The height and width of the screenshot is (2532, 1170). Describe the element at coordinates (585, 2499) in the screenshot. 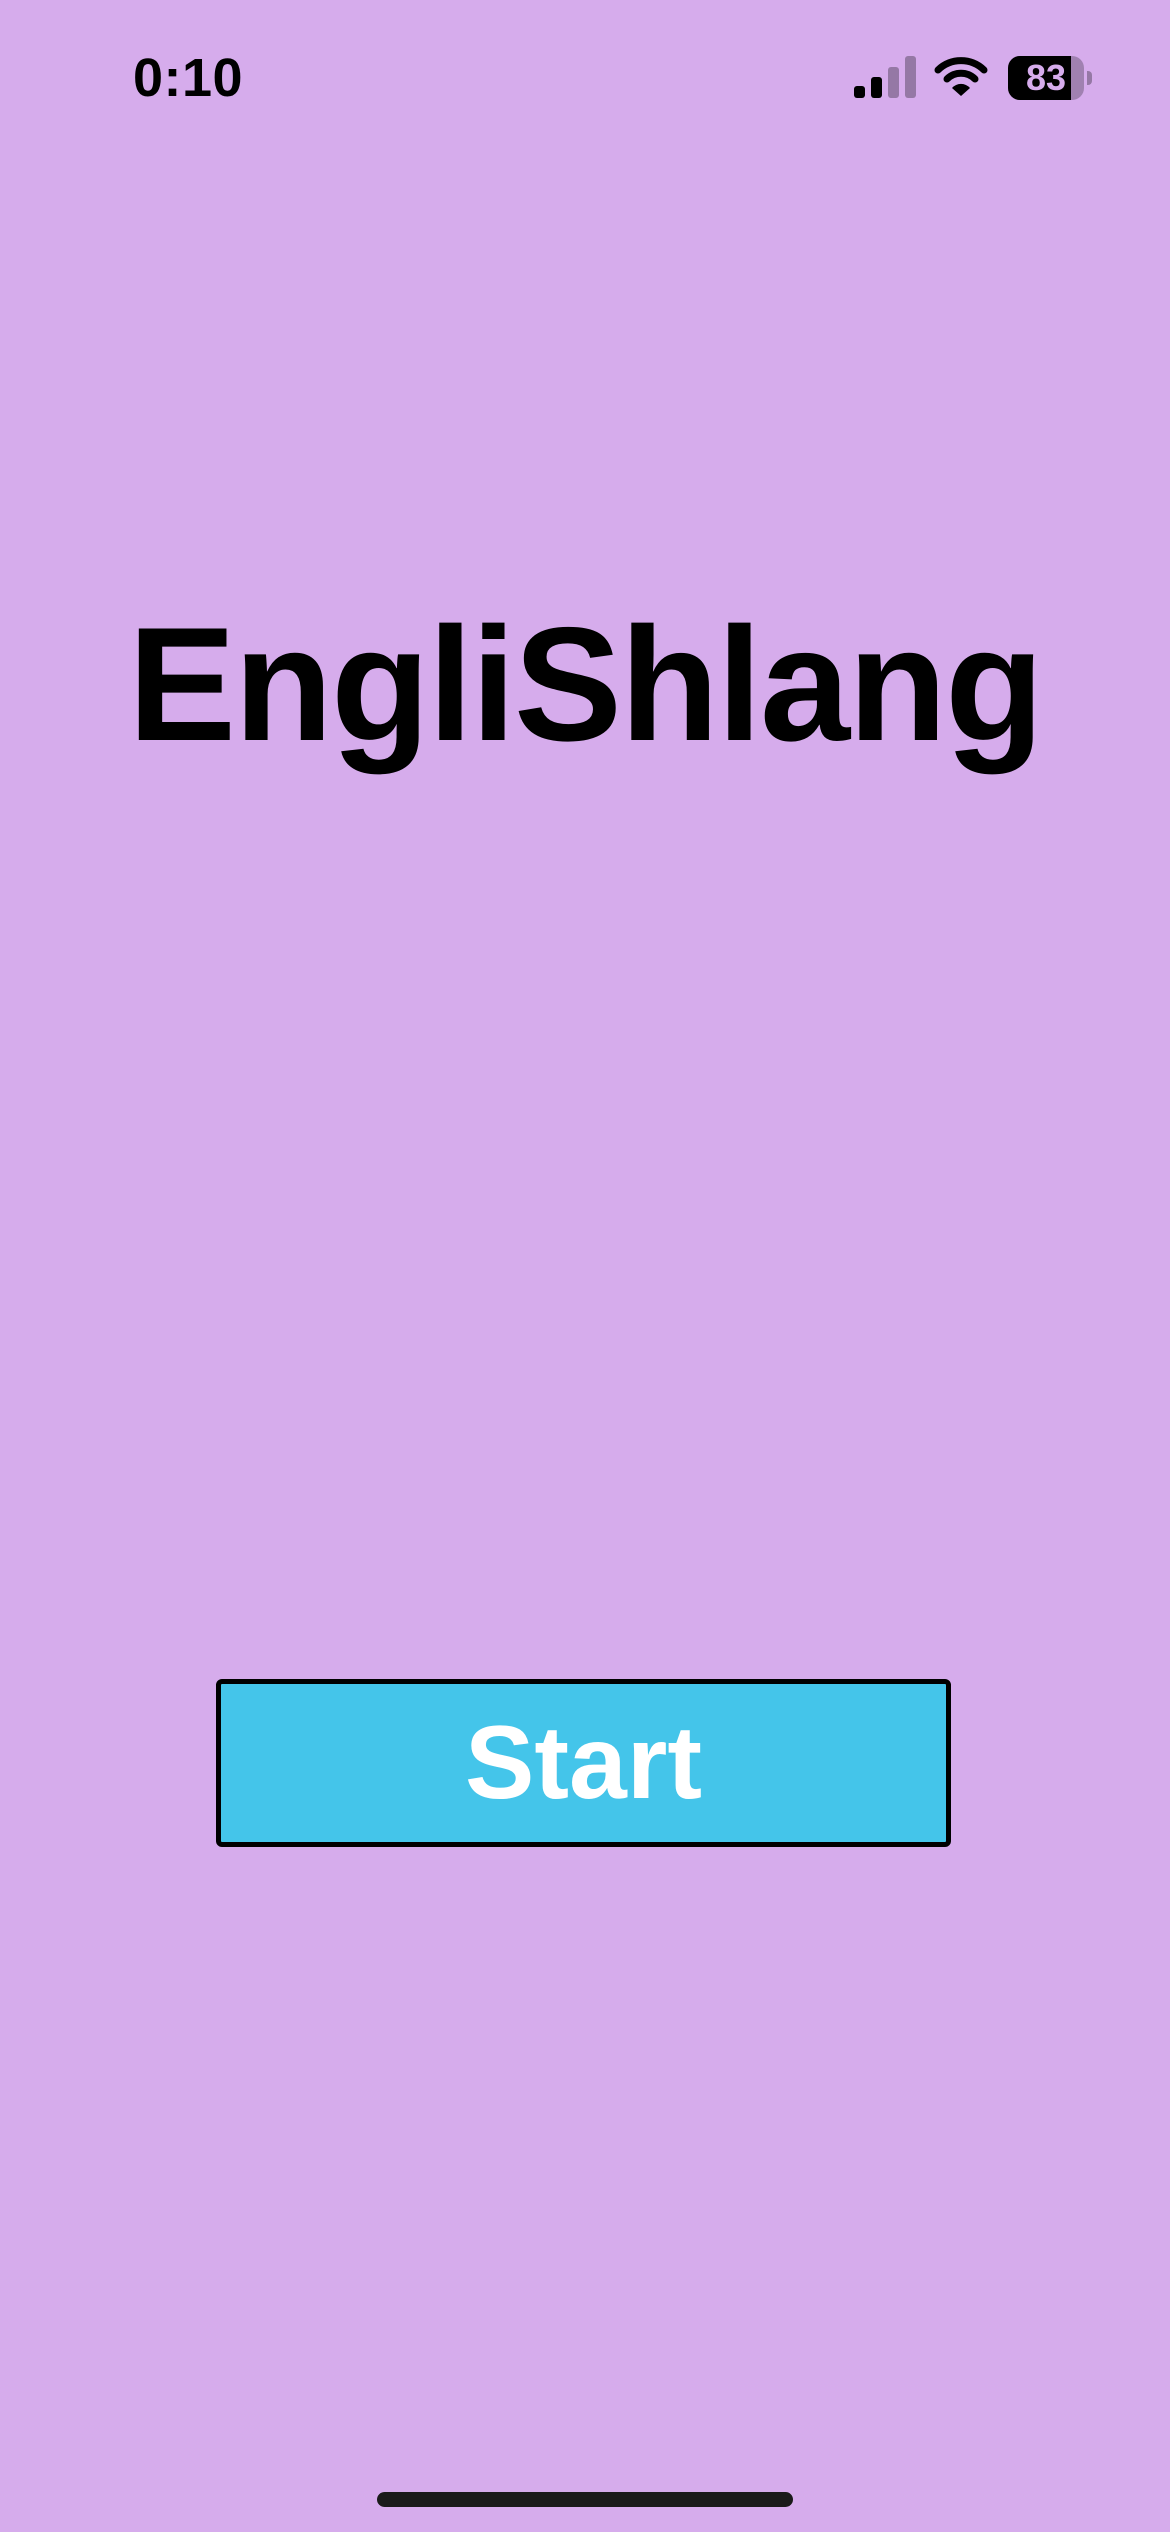

I see `home-indicator` at that location.